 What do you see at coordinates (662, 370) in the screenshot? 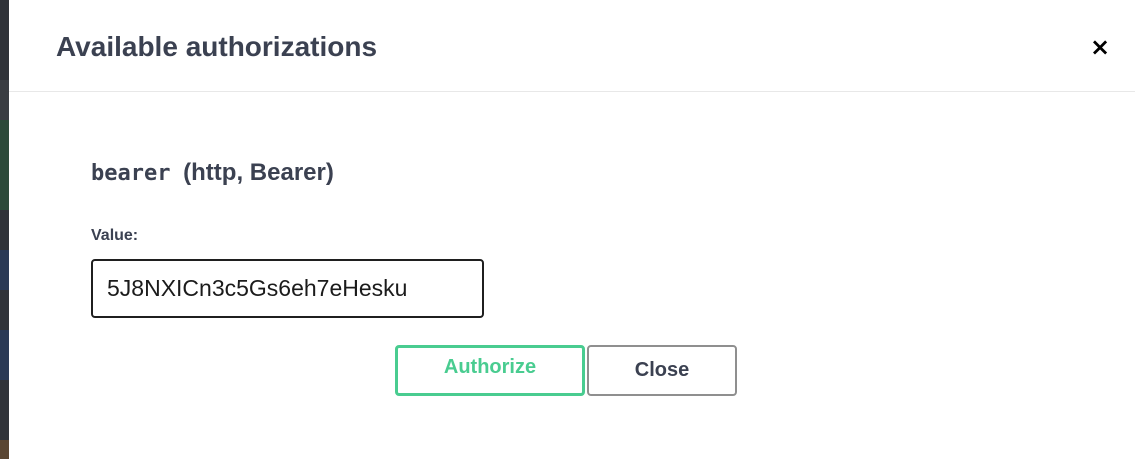
I see `close-button: Close` at bounding box center [662, 370].